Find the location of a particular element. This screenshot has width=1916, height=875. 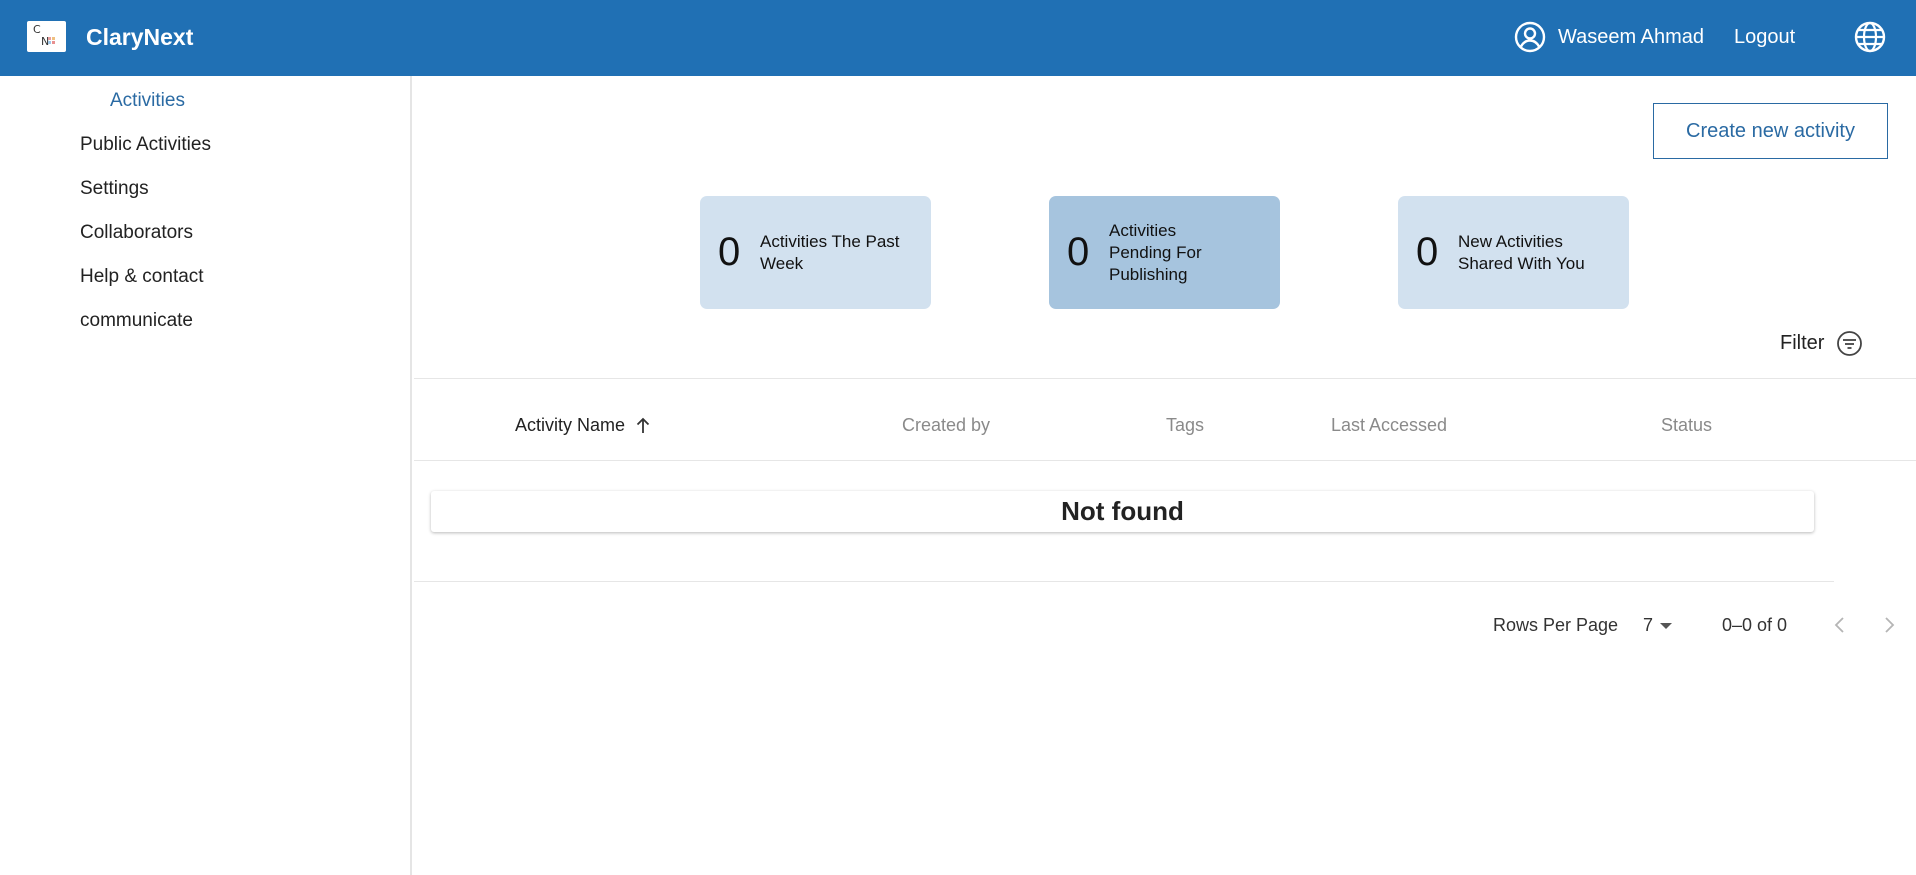

table-bottom-divider is located at coordinates (1124, 581).